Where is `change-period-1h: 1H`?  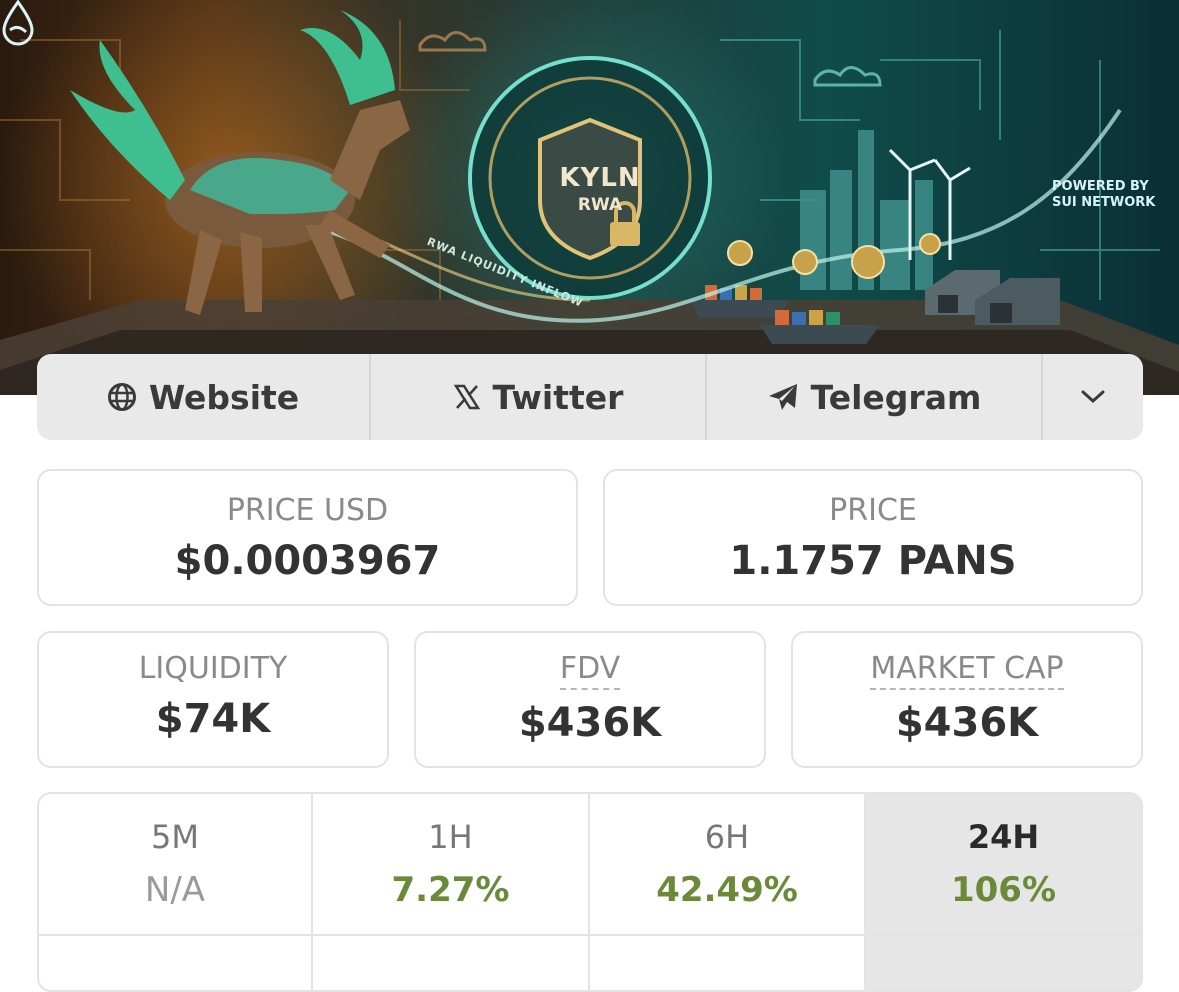
change-period-1h: 1H is located at coordinates (450, 837).